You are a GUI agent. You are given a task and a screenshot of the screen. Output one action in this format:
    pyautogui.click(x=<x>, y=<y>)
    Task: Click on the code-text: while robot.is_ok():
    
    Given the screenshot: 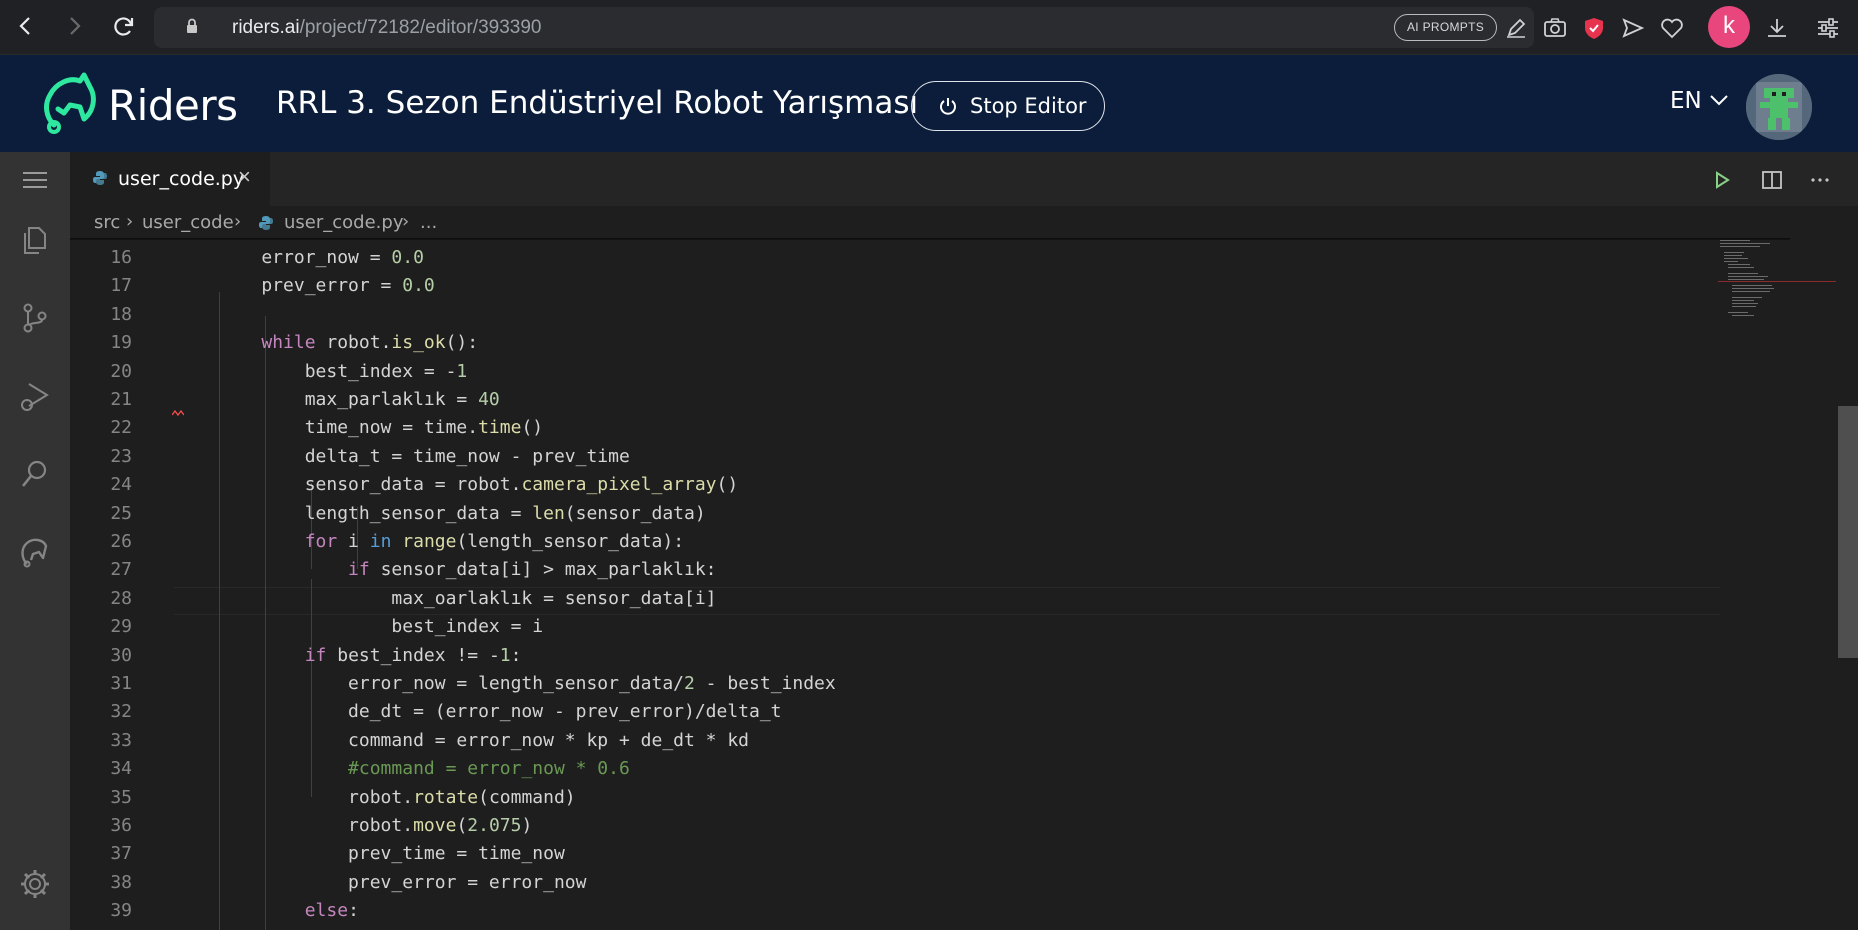 What is the action you would take?
    pyautogui.click(x=348, y=343)
    